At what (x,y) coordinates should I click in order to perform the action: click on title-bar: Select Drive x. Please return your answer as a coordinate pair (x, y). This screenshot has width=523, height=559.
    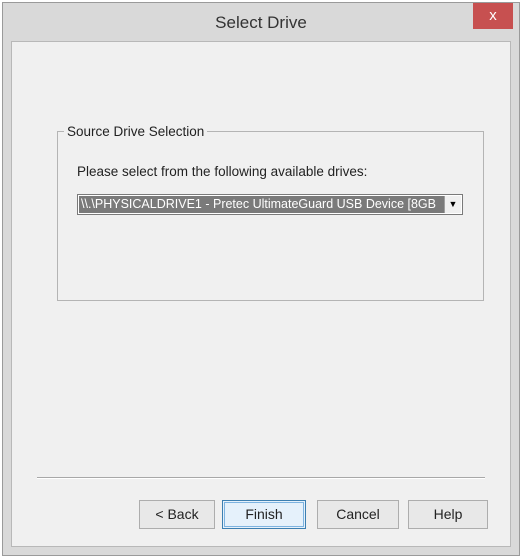
    Looking at the image, I should click on (261, 22).